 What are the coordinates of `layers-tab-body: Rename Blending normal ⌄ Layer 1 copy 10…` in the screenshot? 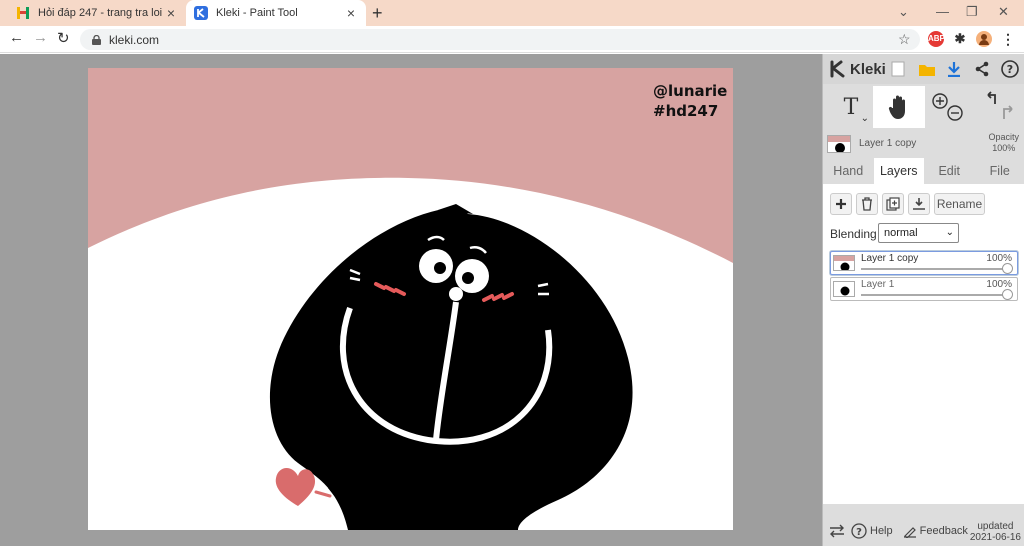 It's located at (923, 344).